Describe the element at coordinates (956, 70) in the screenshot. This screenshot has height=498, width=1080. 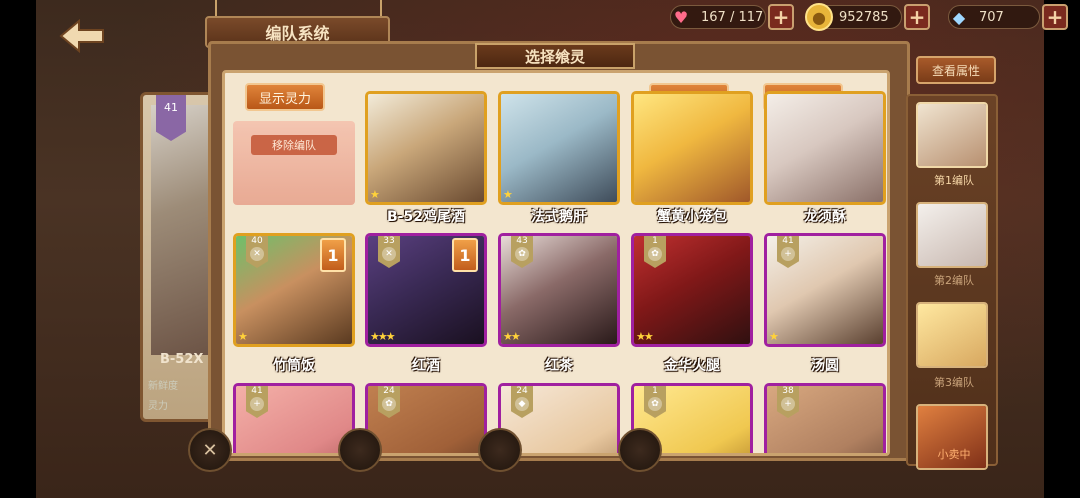
I see `view-attributes-button: 查看属性` at that location.